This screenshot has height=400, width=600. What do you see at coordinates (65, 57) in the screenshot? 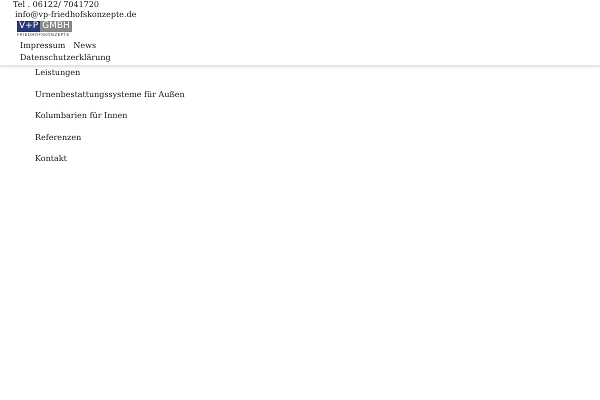
I see `header-link: Datenschutzerklärung` at bounding box center [65, 57].